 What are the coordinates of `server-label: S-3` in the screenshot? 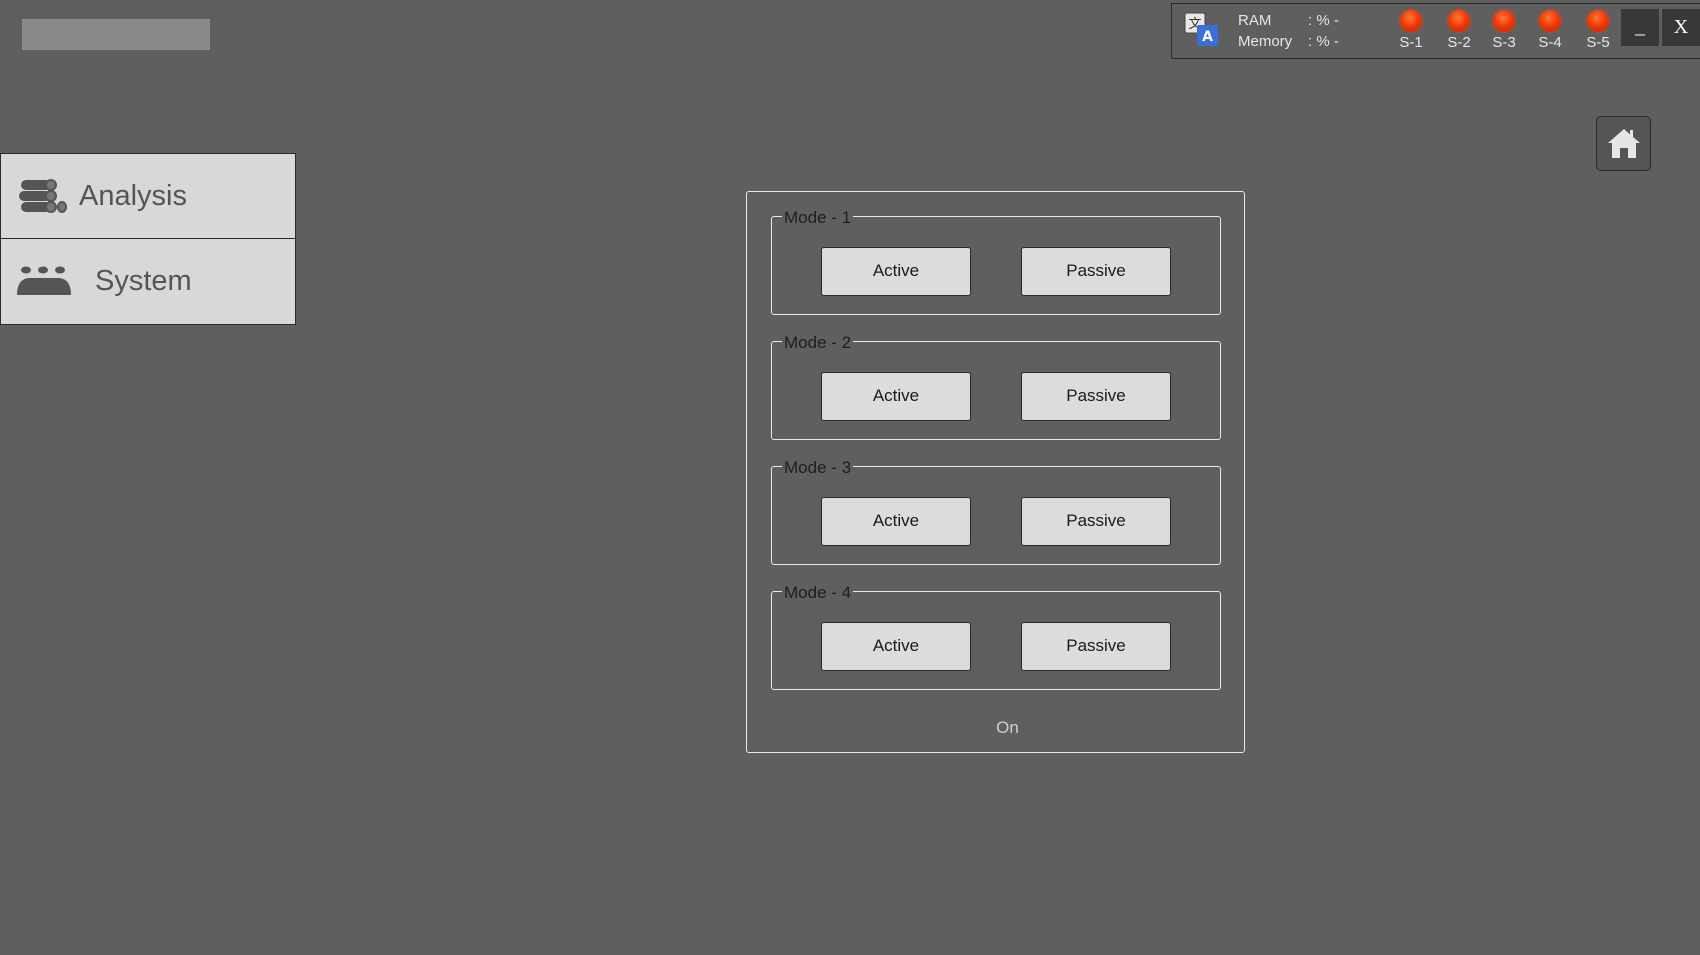 It's located at (1504, 42).